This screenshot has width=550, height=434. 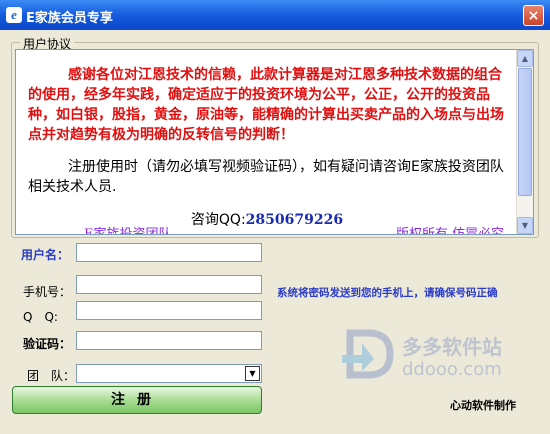 I want to click on phone-input, so click(x=169, y=284).